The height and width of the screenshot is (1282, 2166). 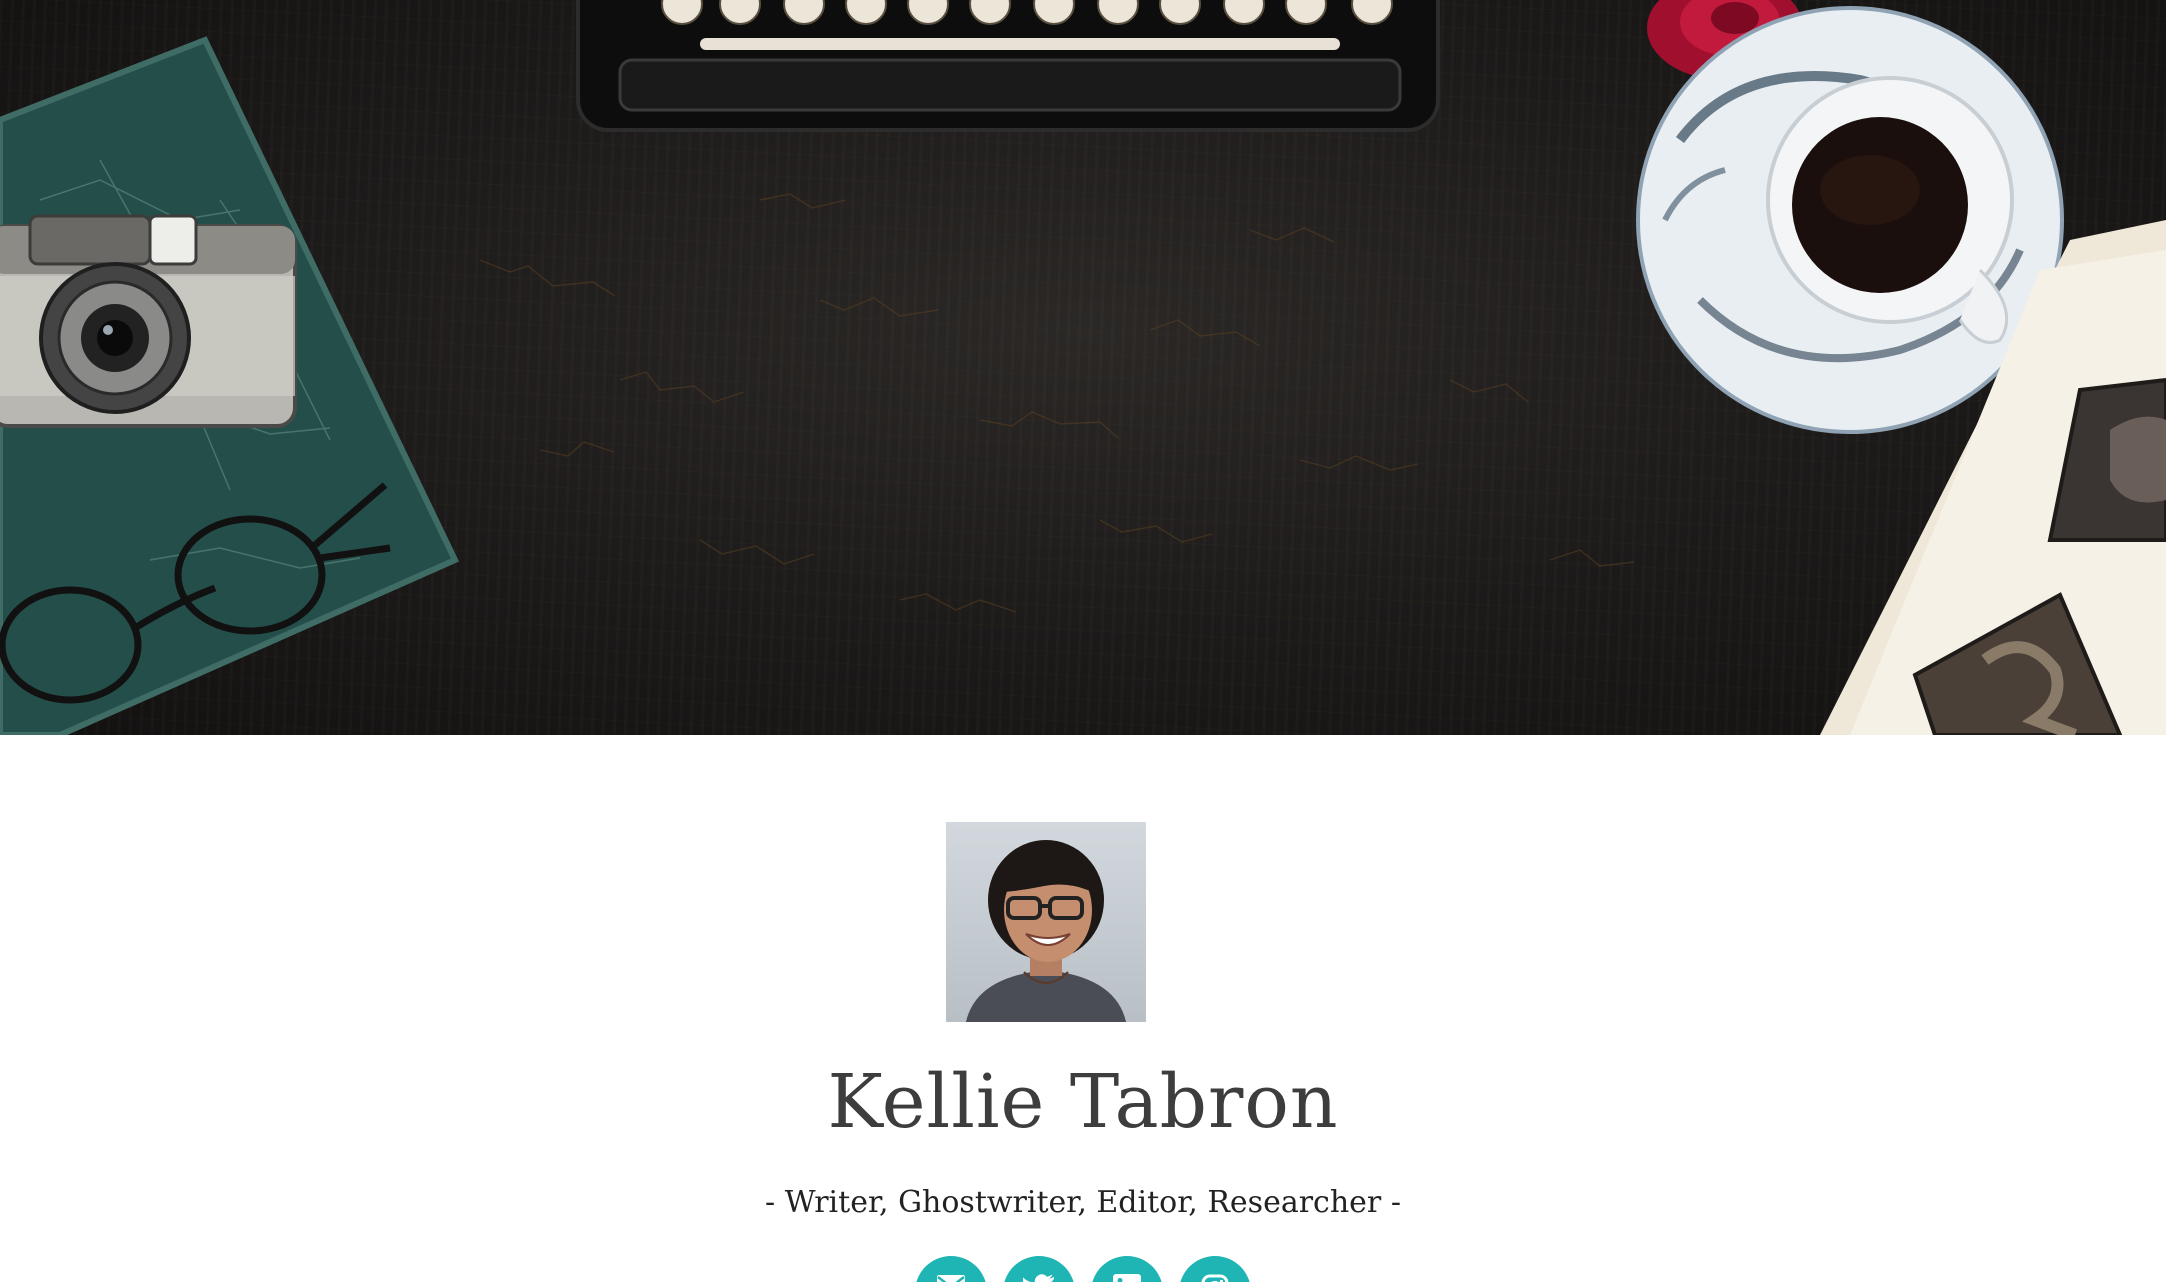 What do you see at coordinates (1215, 1278) in the screenshot?
I see `instagram-icon` at bounding box center [1215, 1278].